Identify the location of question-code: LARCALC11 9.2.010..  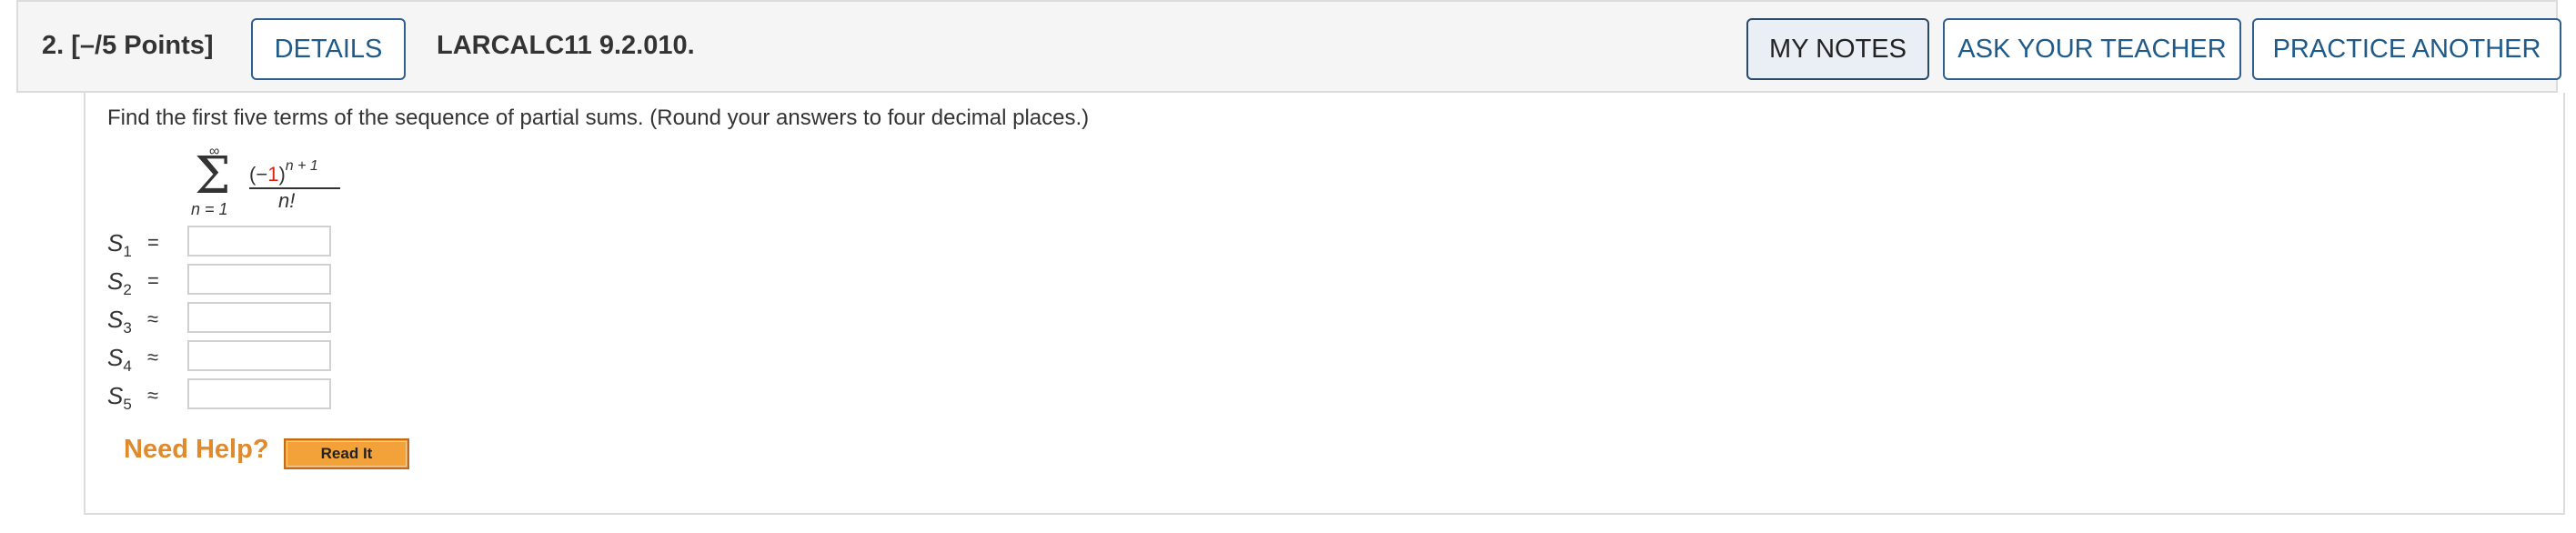
(566, 45).